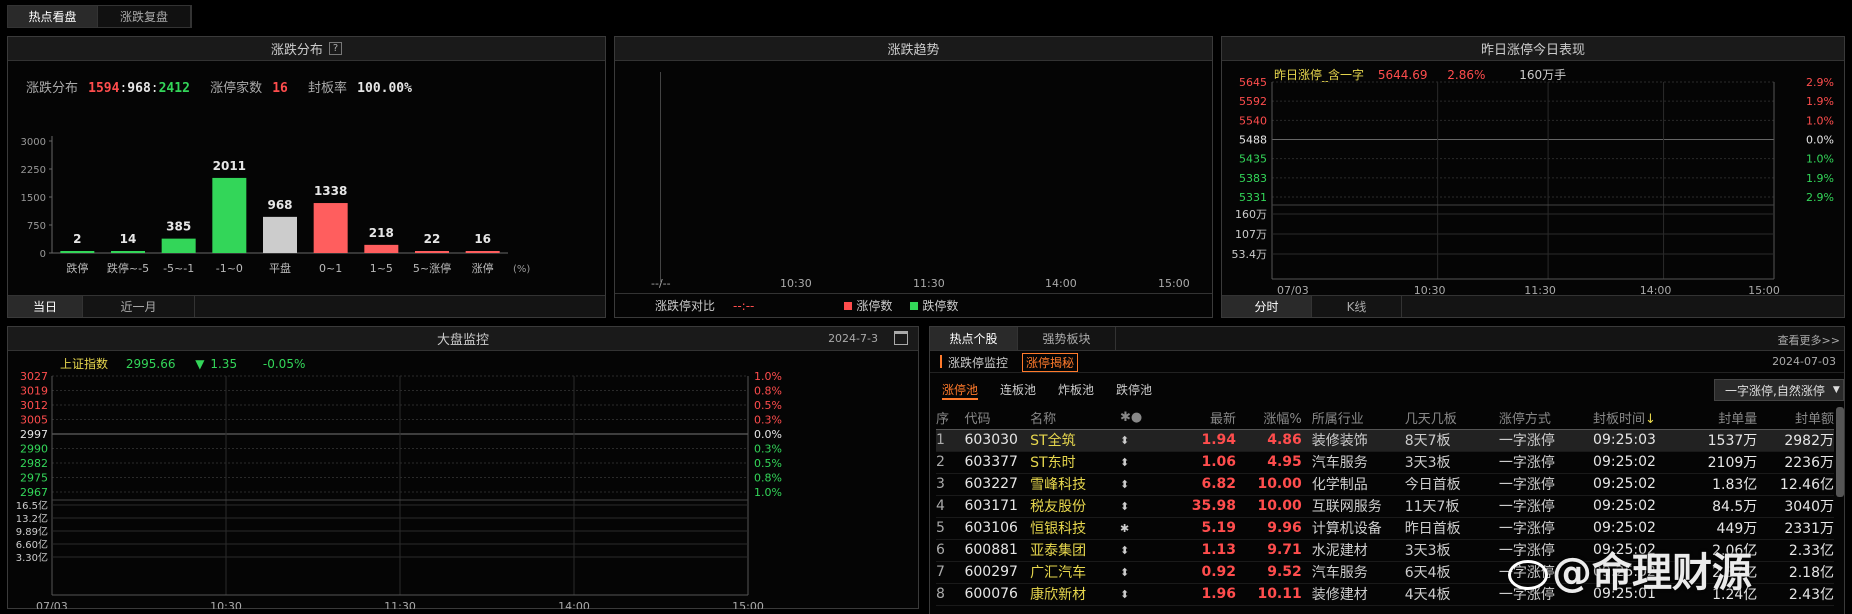 Image resolution: width=1852 pixels, height=614 pixels. What do you see at coordinates (1219, 572) in the screenshot?
I see `row-price: 0.92` at bounding box center [1219, 572].